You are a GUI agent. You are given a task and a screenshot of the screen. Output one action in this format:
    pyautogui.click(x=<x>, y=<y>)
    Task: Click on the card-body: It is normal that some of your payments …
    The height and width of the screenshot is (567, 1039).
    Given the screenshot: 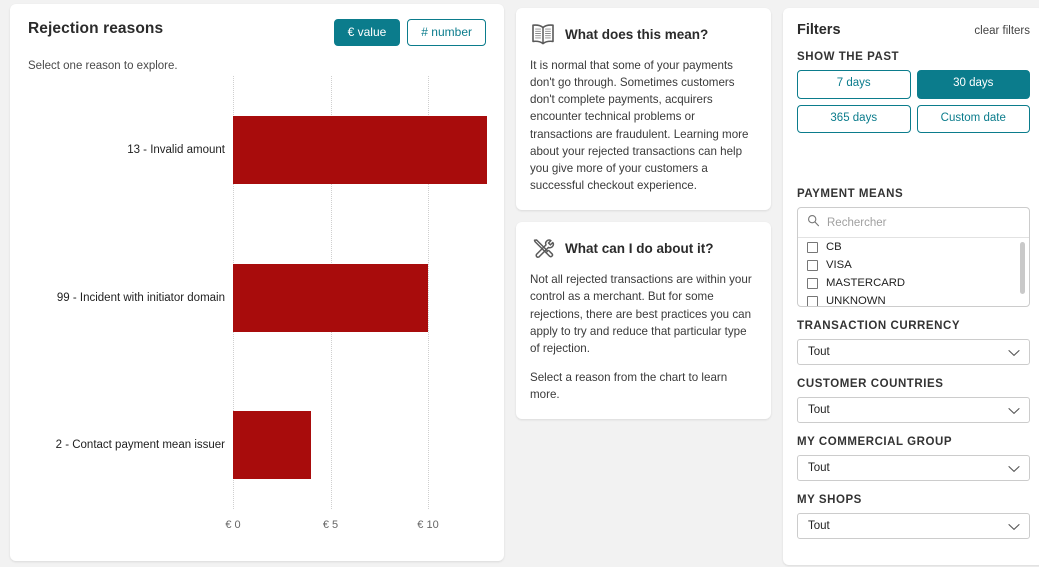 What is the action you would take?
    pyautogui.click(x=643, y=125)
    